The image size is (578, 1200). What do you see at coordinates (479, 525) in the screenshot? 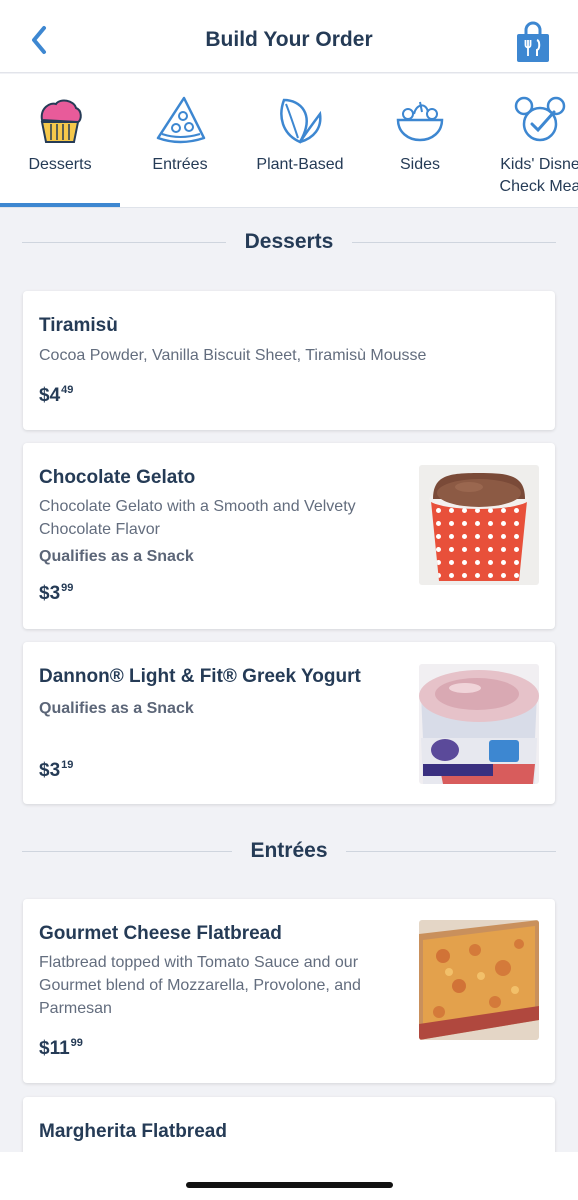
I see `item-photo-chocolate-gelato` at bounding box center [479, 525].